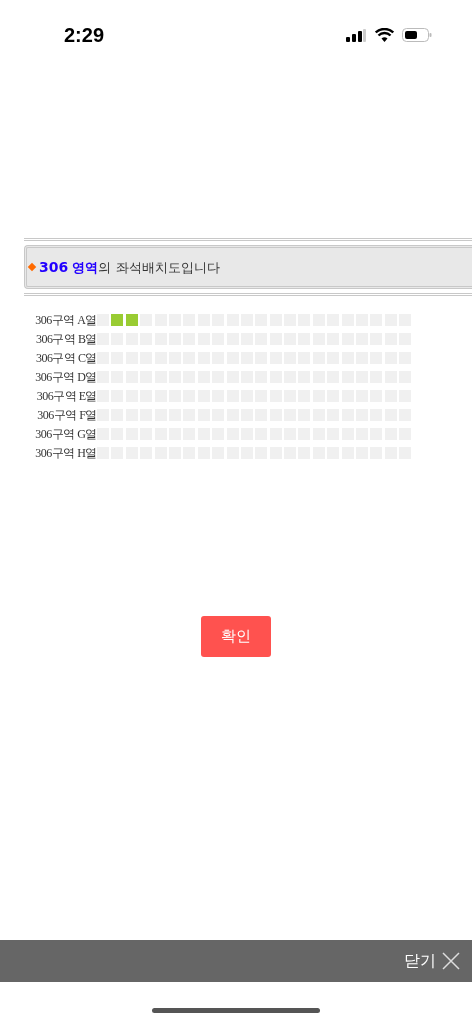 The width and height of the screenshot is (472, 1024). I want to click on row-label: 306구역 C열, so click(66, 358).